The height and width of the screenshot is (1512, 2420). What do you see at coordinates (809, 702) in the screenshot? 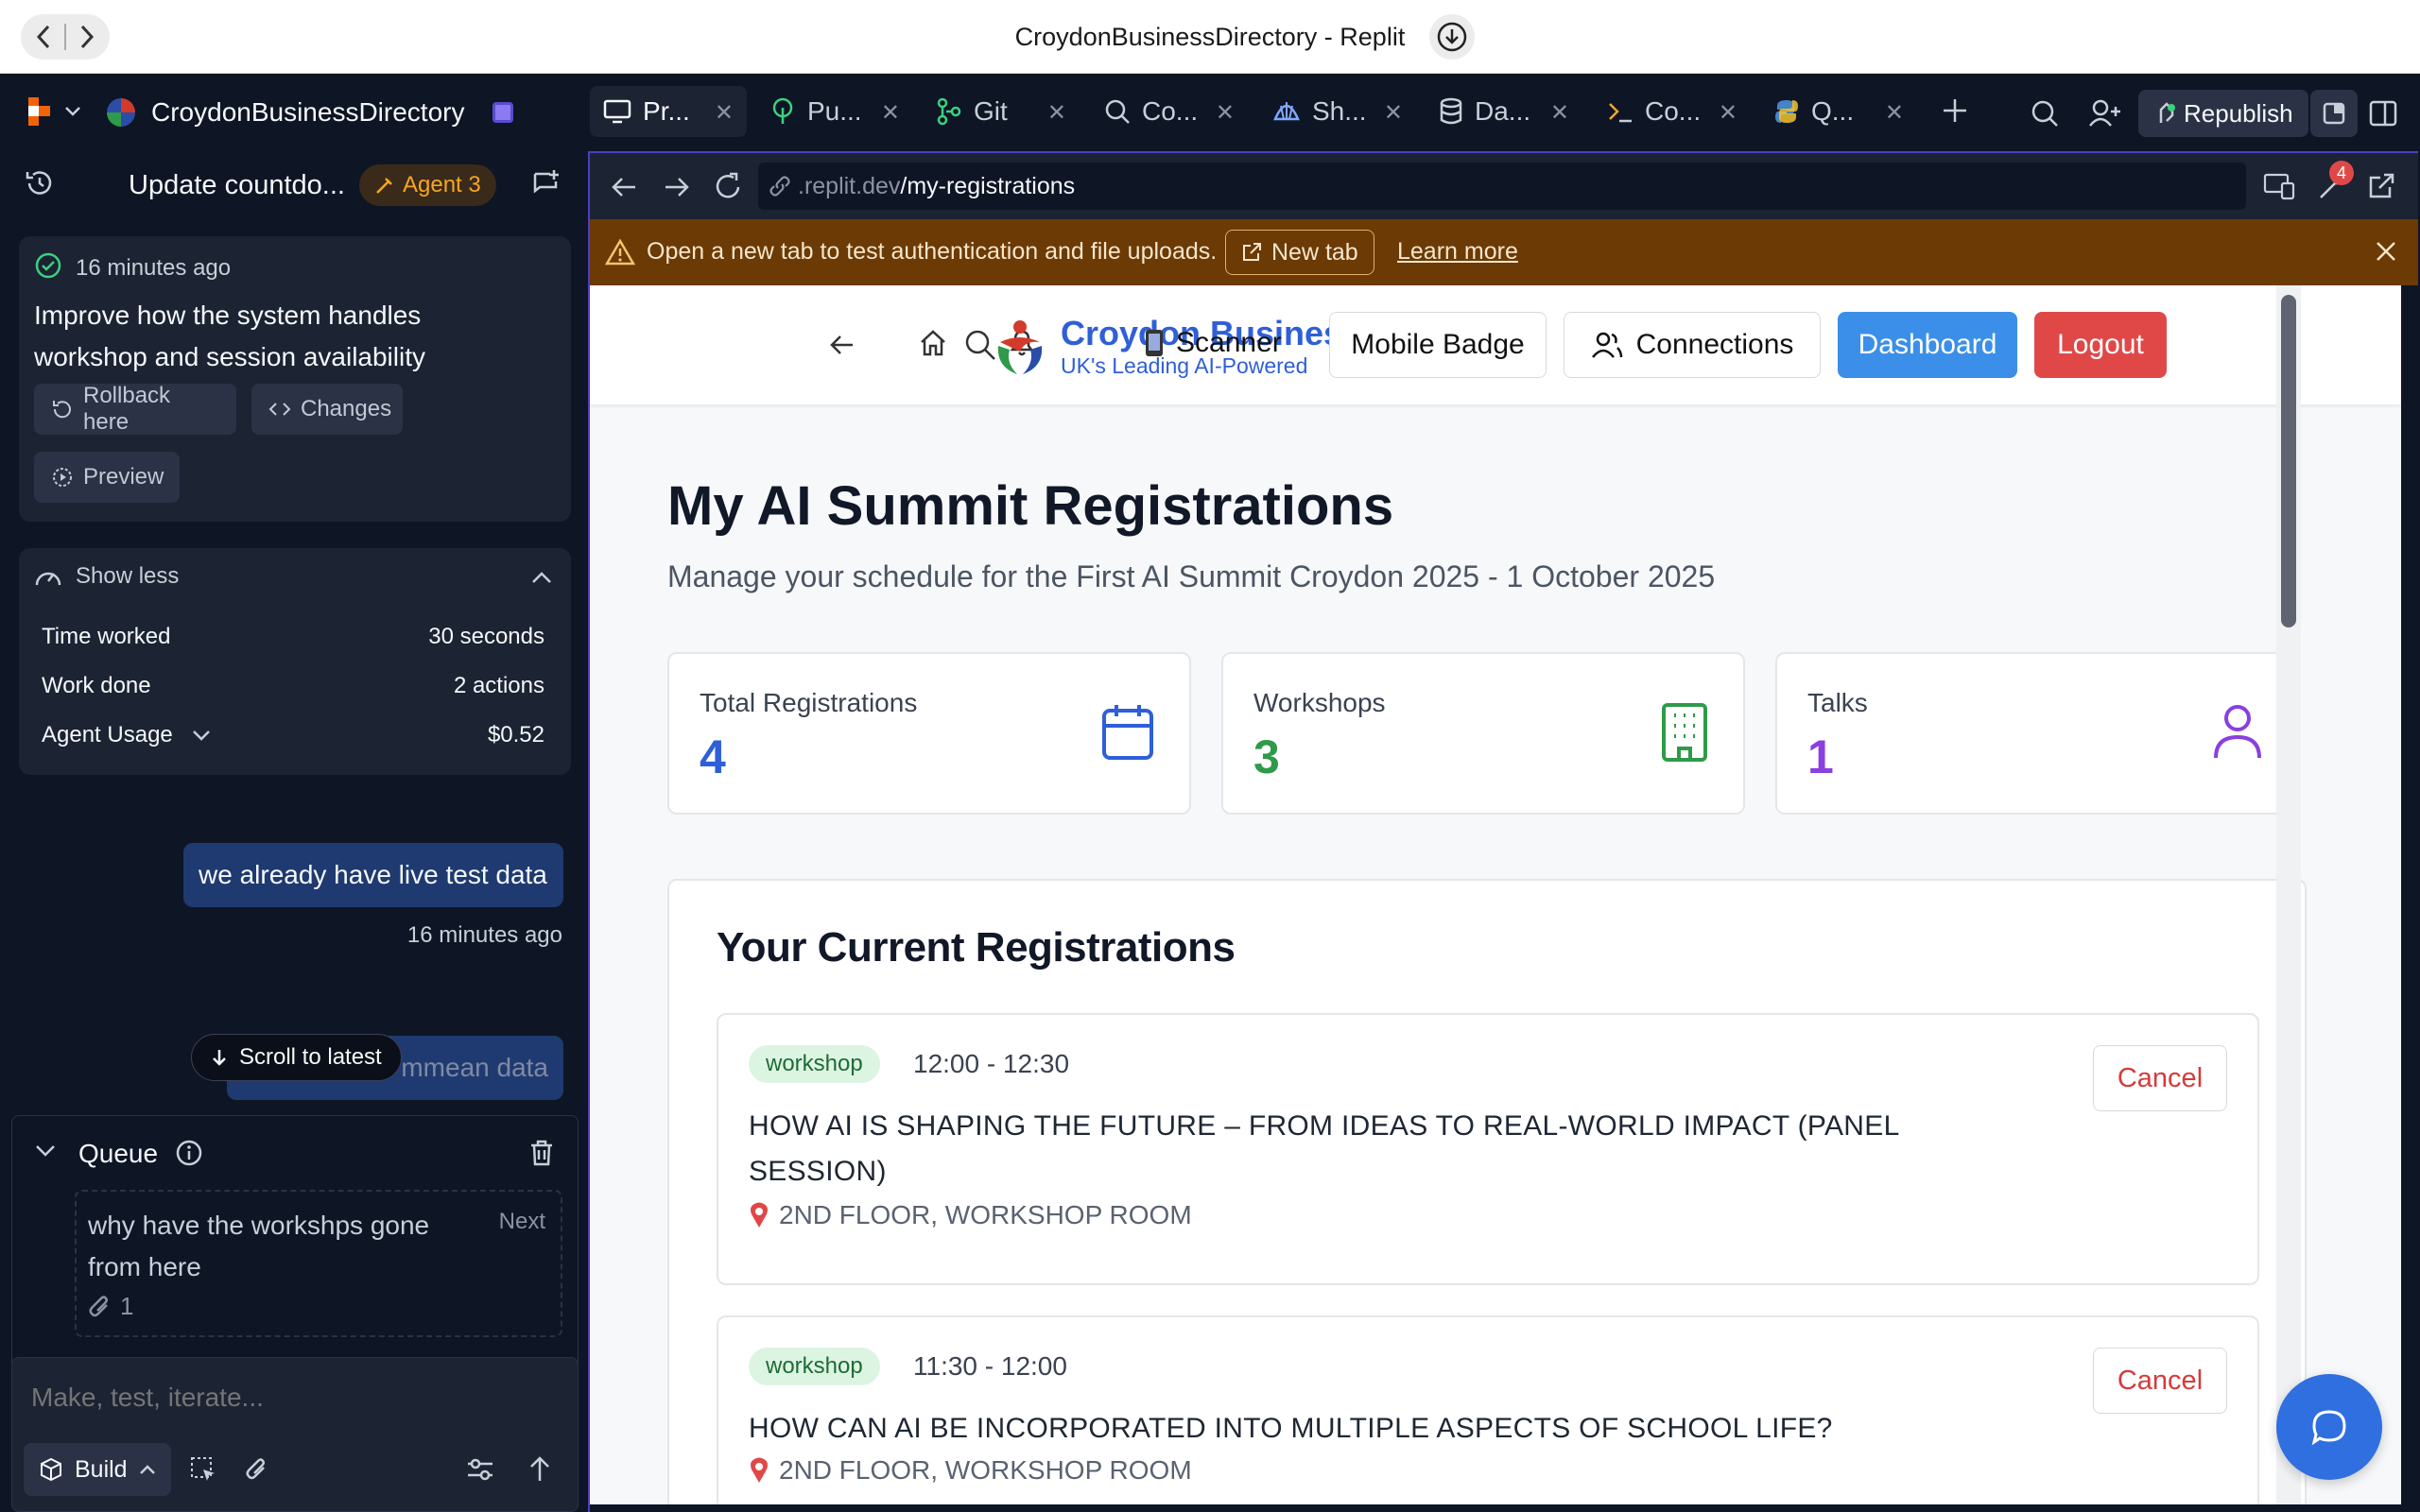
I see `stat-label: Total Registrations` at bounding box center [809, 702].